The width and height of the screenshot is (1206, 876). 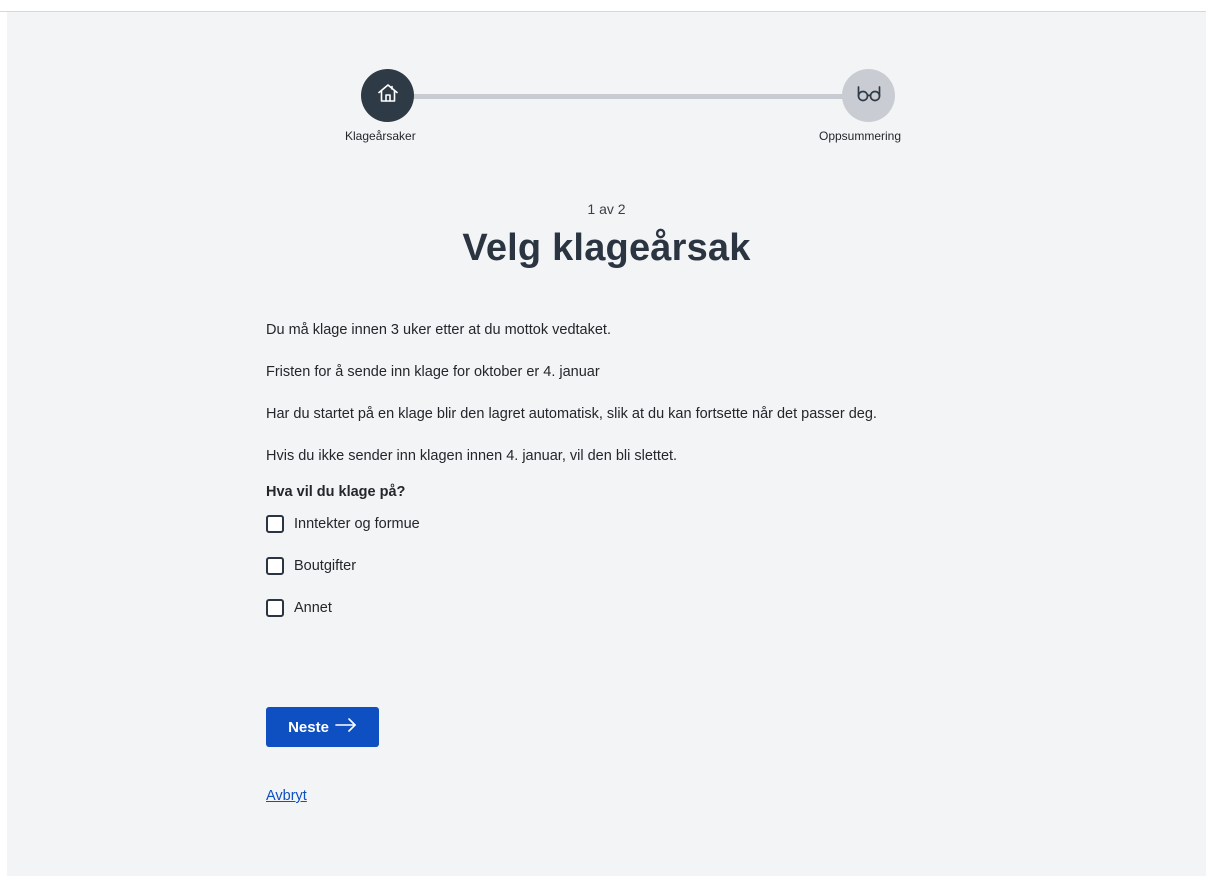 I want to click on arrow-right-icon, so click(x=346, y=727).